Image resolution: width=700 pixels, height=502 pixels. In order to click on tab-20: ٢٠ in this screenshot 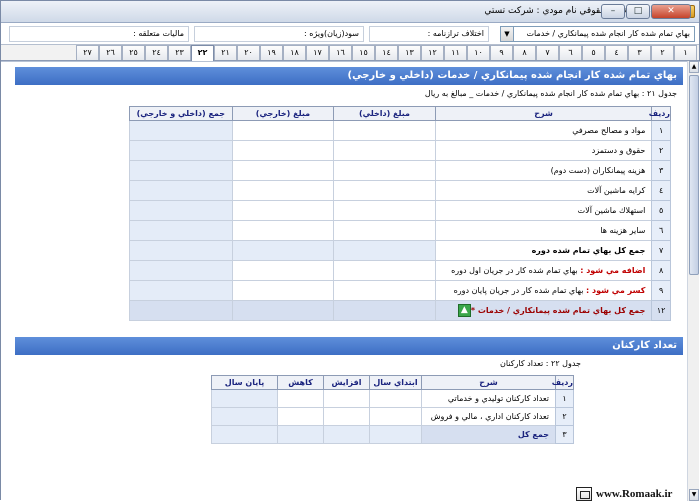, I will do `click(248, 52)`.